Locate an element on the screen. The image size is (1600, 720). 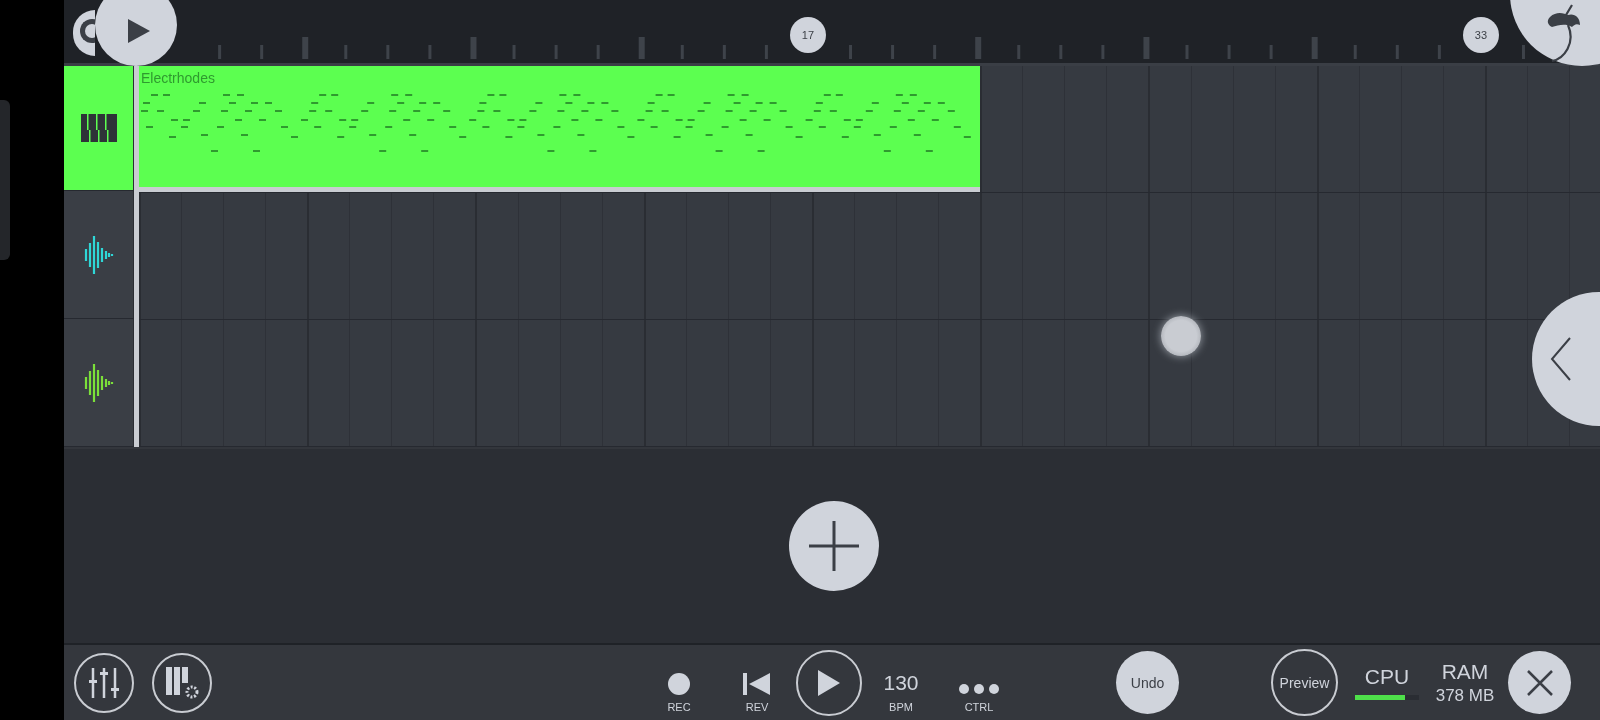
rewind-button: REV is located at coordinates (757, 682).